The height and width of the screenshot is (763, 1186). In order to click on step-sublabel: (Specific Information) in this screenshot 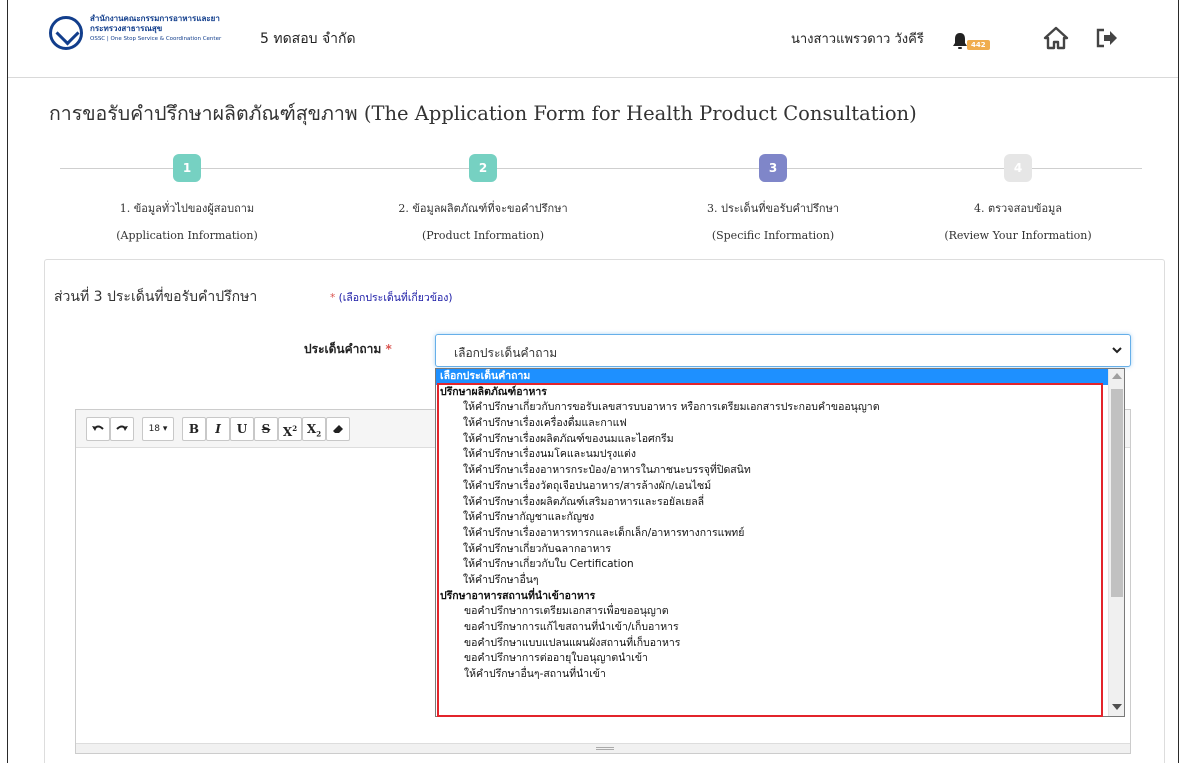, I will do `click(773, 235)`.